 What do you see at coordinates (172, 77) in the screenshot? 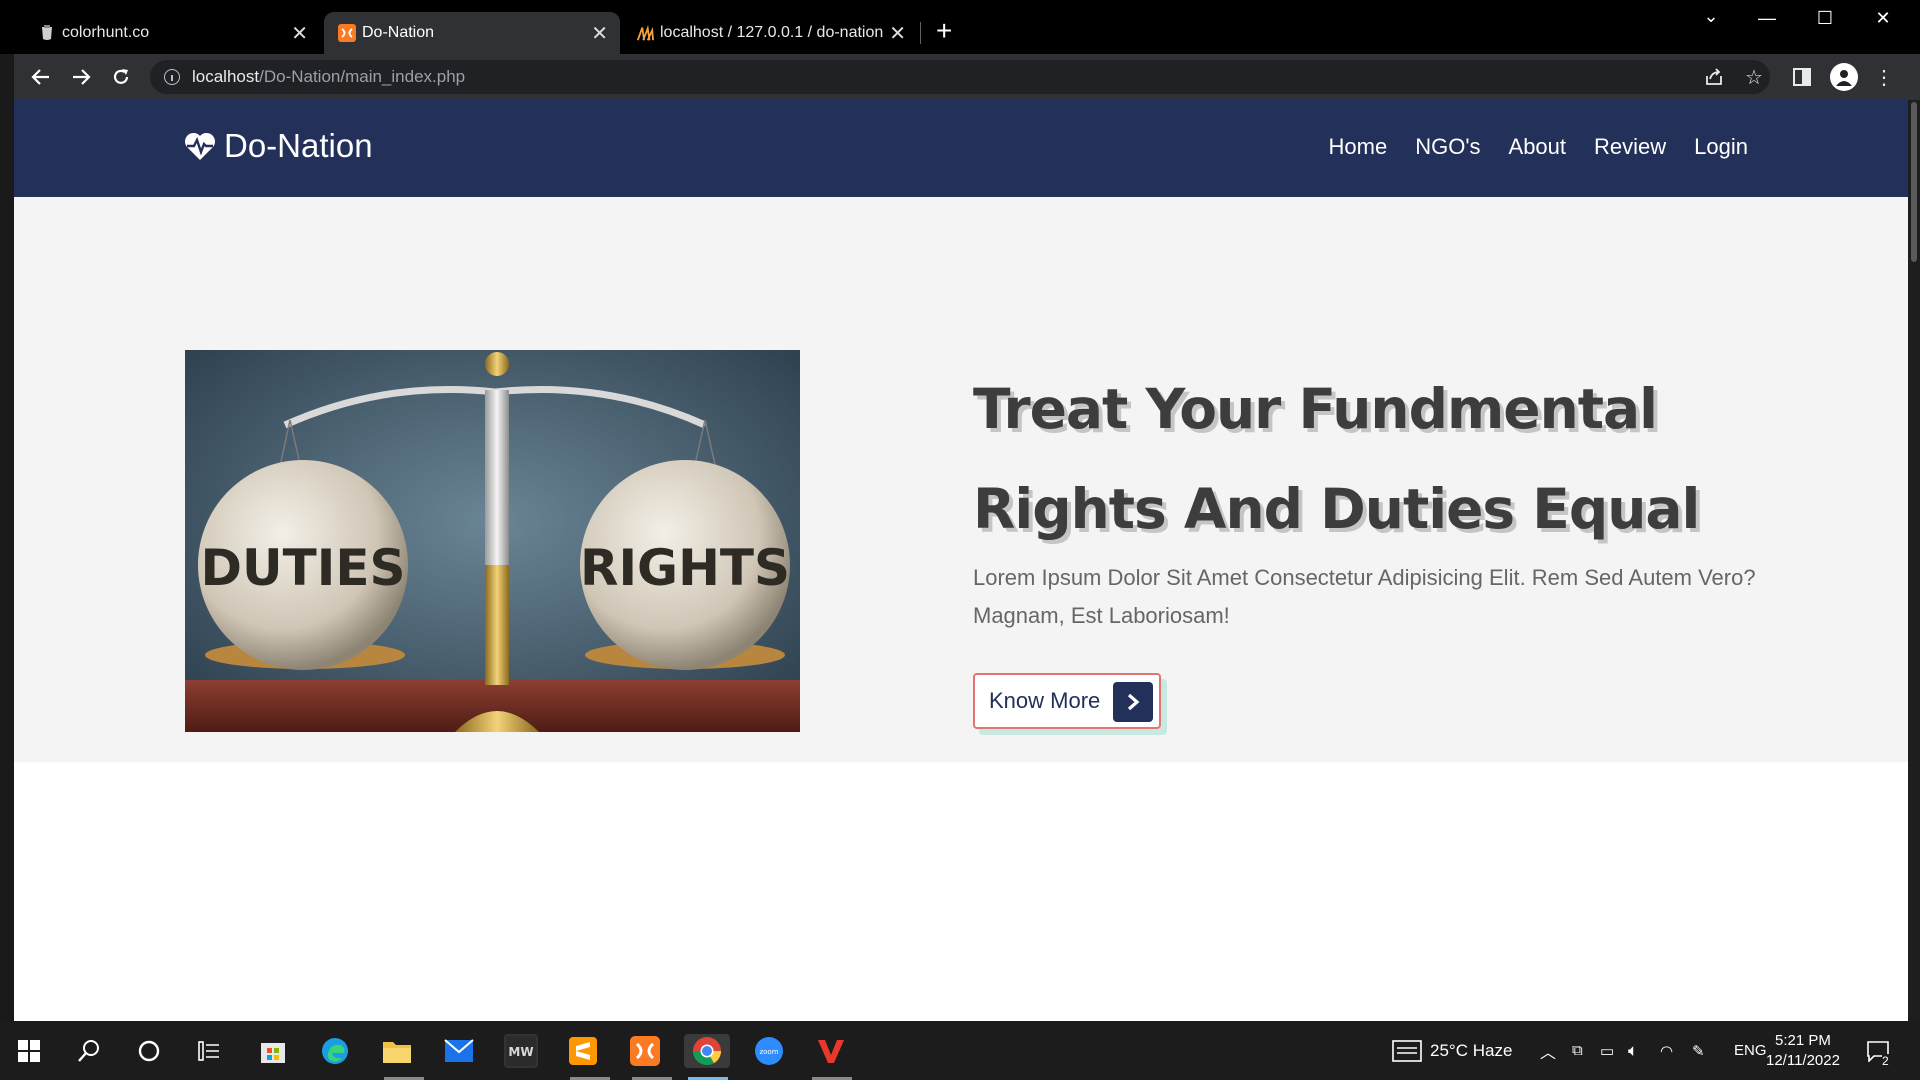
I see `site-info-icon` at bounding box center [172, 77].